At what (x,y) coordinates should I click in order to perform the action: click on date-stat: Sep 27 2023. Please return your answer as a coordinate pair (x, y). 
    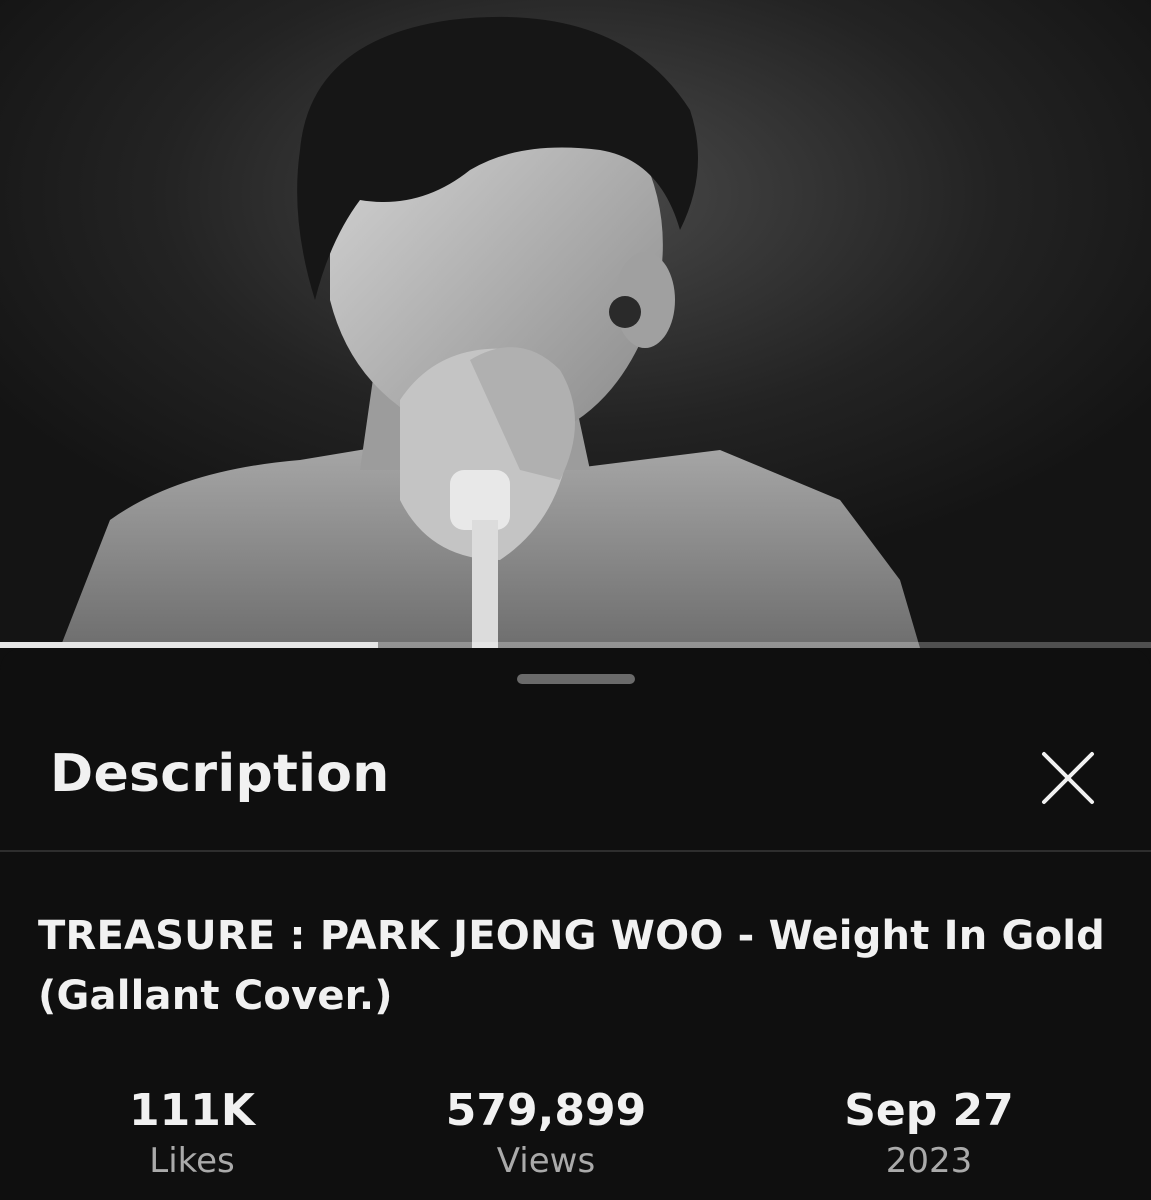
    Looking at the image, I should click on (929, 1134).